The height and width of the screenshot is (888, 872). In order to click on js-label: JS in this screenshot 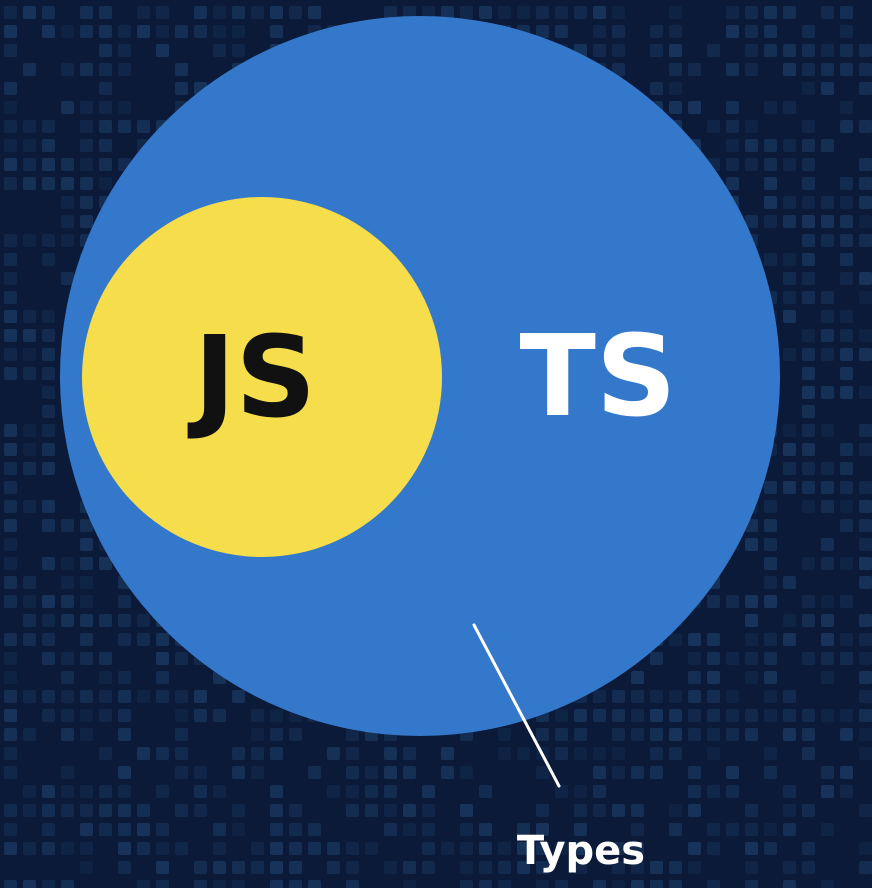, I will do `click(251, 378)`.